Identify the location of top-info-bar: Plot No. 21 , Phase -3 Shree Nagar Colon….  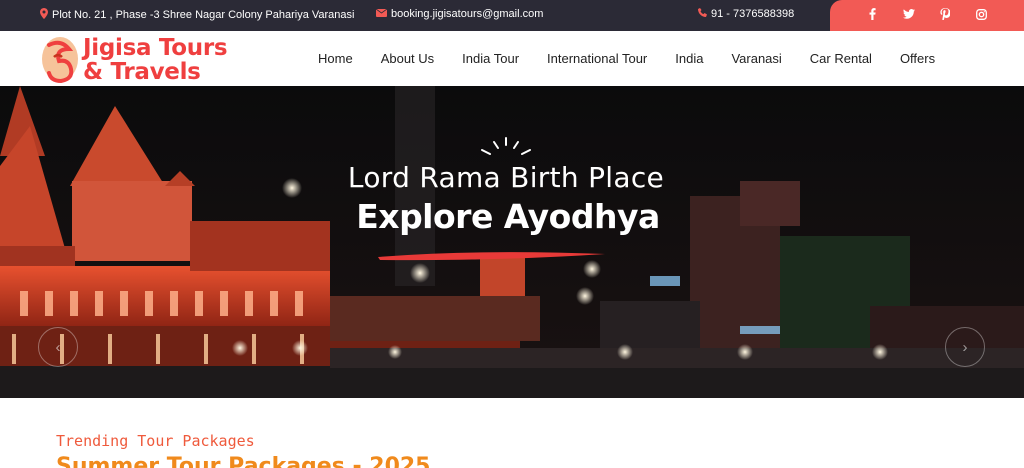
(512, 15).